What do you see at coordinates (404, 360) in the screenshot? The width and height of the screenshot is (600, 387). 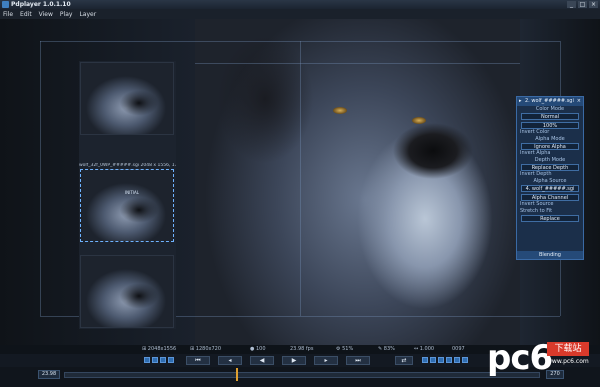 I see `loop-icon: ⇄` at bounding box center [404, 360].